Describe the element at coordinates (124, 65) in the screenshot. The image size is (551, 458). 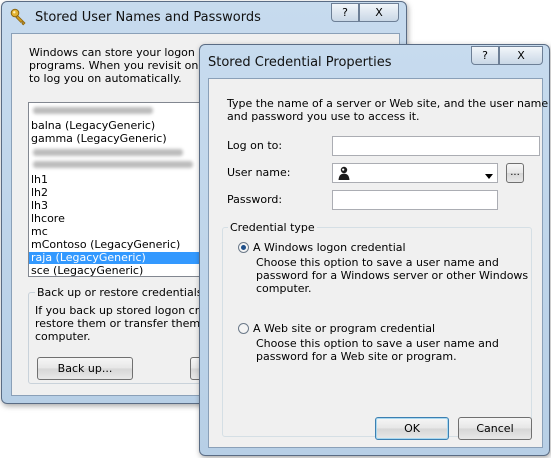
I see `intro-text-line-2: programs. When you revisit one of` at that location.